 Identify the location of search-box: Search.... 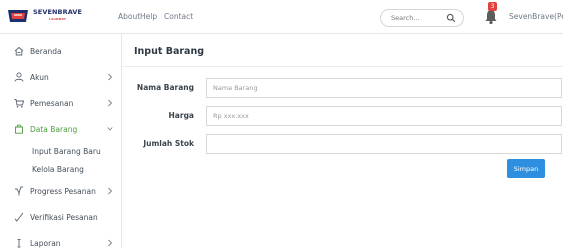
(422, 18).